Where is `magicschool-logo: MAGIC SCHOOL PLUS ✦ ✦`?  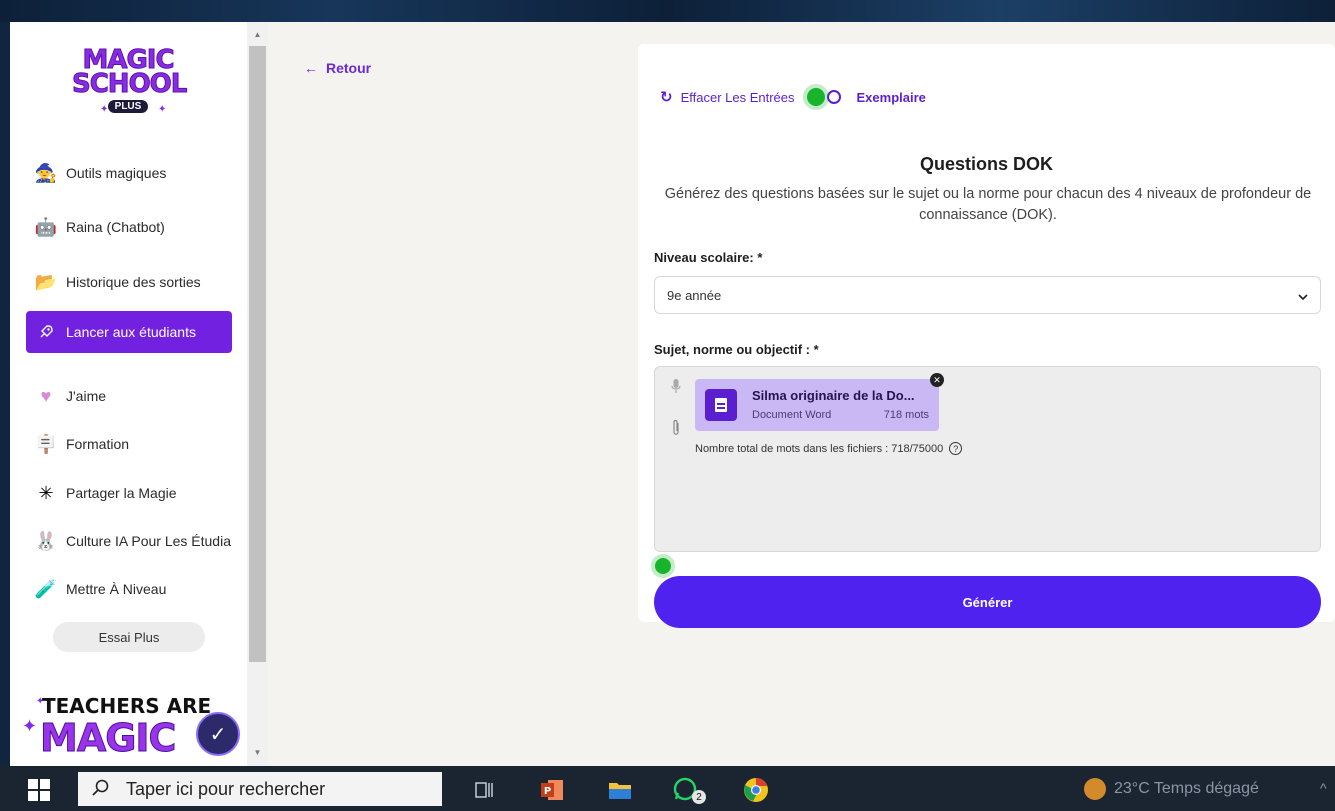 magicschool-logo: MAGIC SCHOOL PLUS ✦ ✦ is located at coordinates (130, 87).